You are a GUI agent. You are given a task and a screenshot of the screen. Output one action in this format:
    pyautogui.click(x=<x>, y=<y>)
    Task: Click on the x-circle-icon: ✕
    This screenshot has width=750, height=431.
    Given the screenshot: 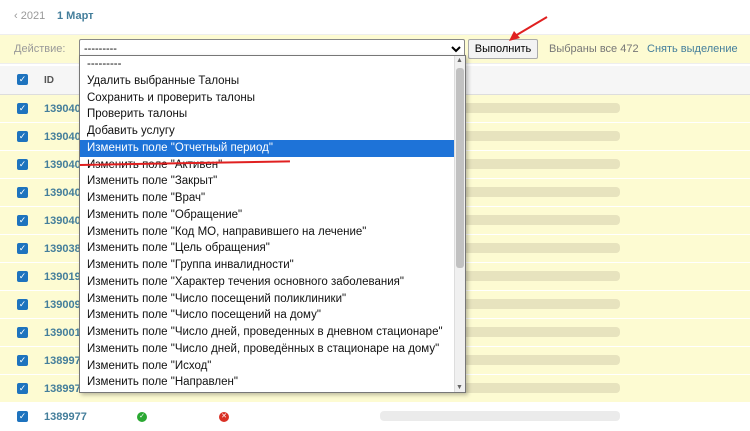 What is the action you would take?
    pyautogui.click(x=224, y=417)
    